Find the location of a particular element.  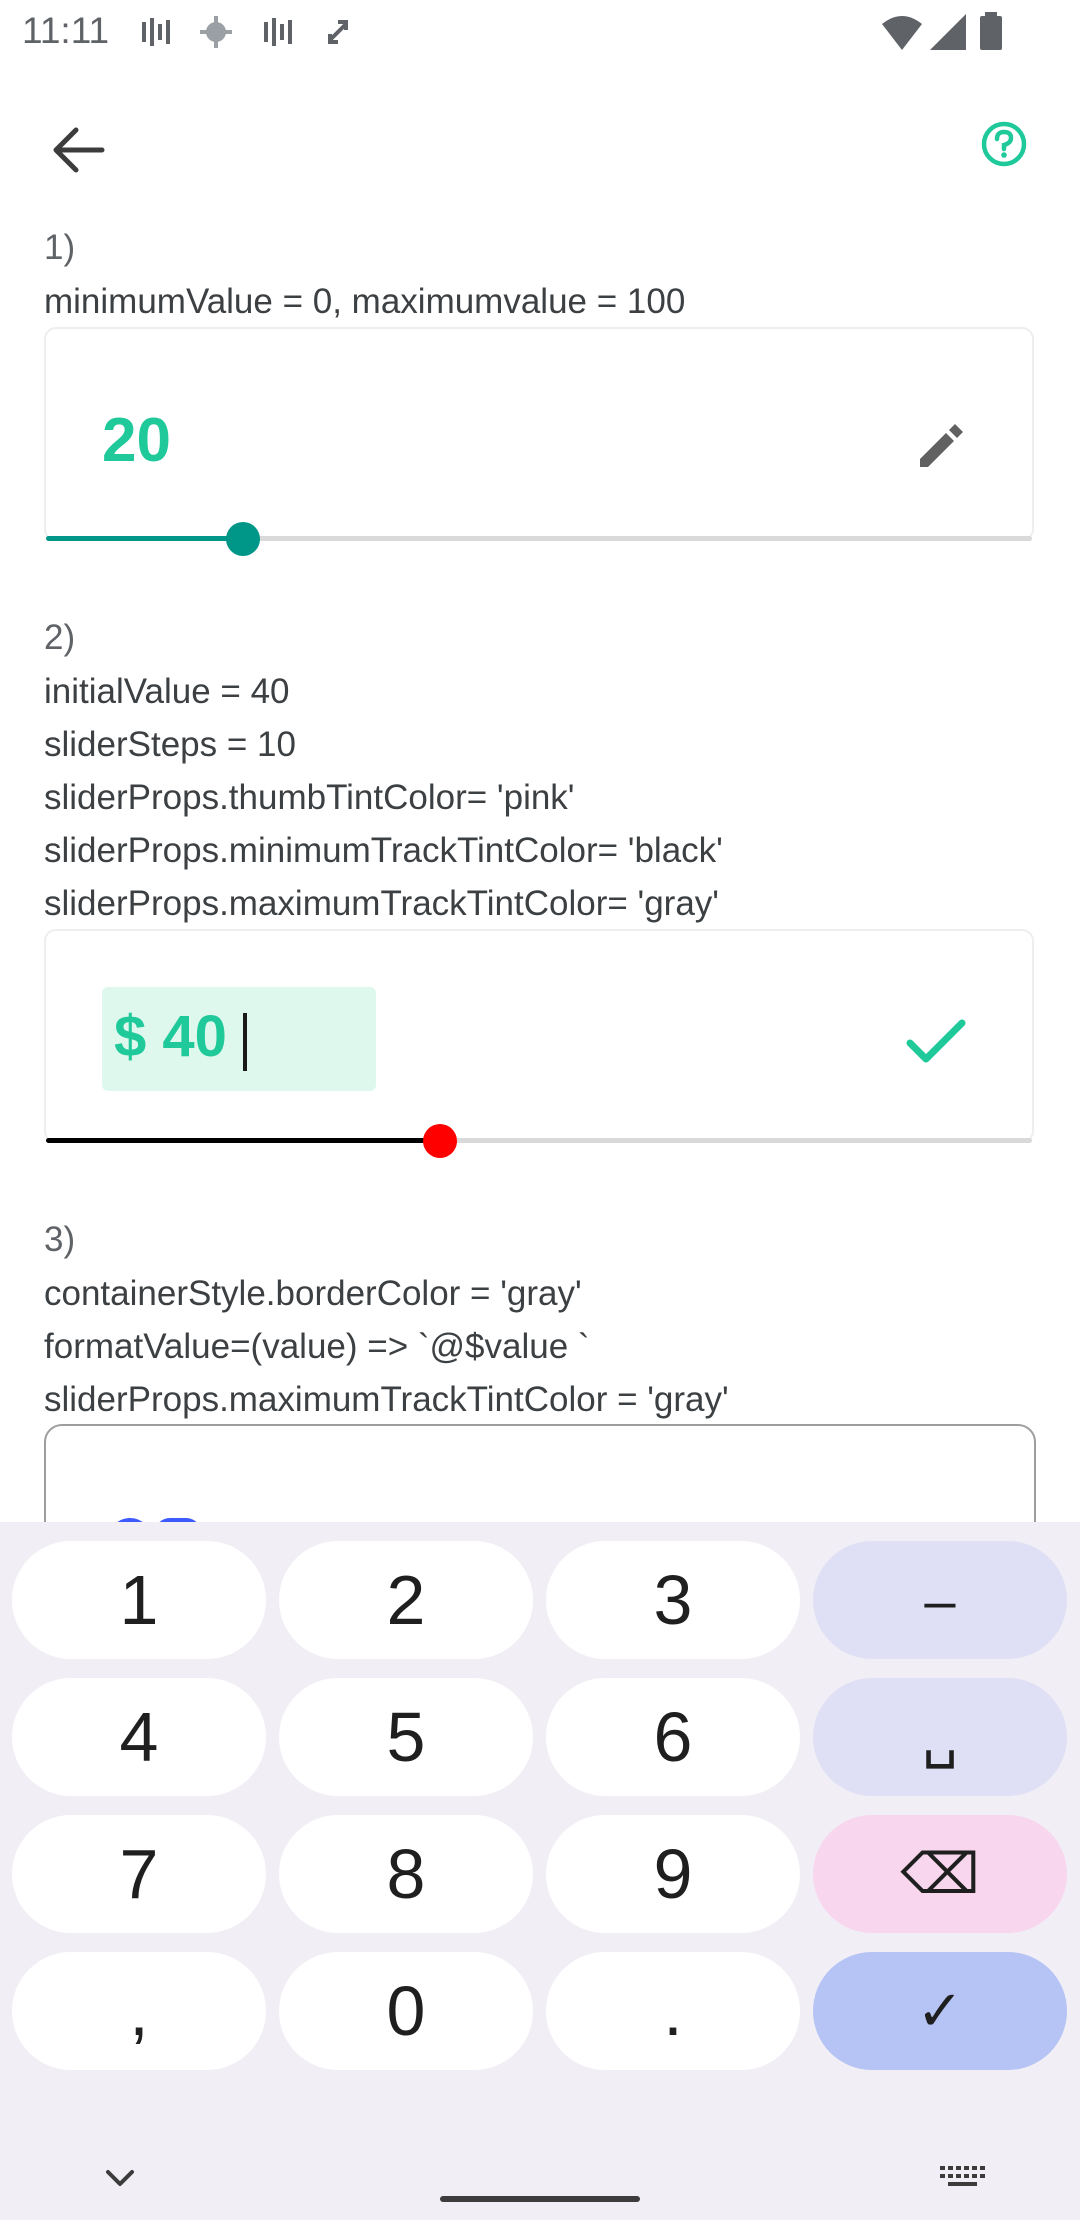

key-4: 4 is located at coordinates (139, 1737).